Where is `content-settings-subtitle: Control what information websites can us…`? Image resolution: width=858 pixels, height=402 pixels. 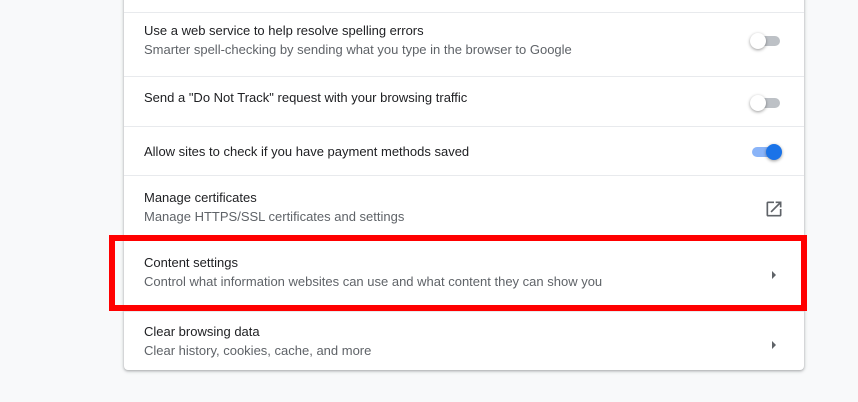
content-settings-subtitle: Control what information websites can us… is located at coordinates (373, 281).